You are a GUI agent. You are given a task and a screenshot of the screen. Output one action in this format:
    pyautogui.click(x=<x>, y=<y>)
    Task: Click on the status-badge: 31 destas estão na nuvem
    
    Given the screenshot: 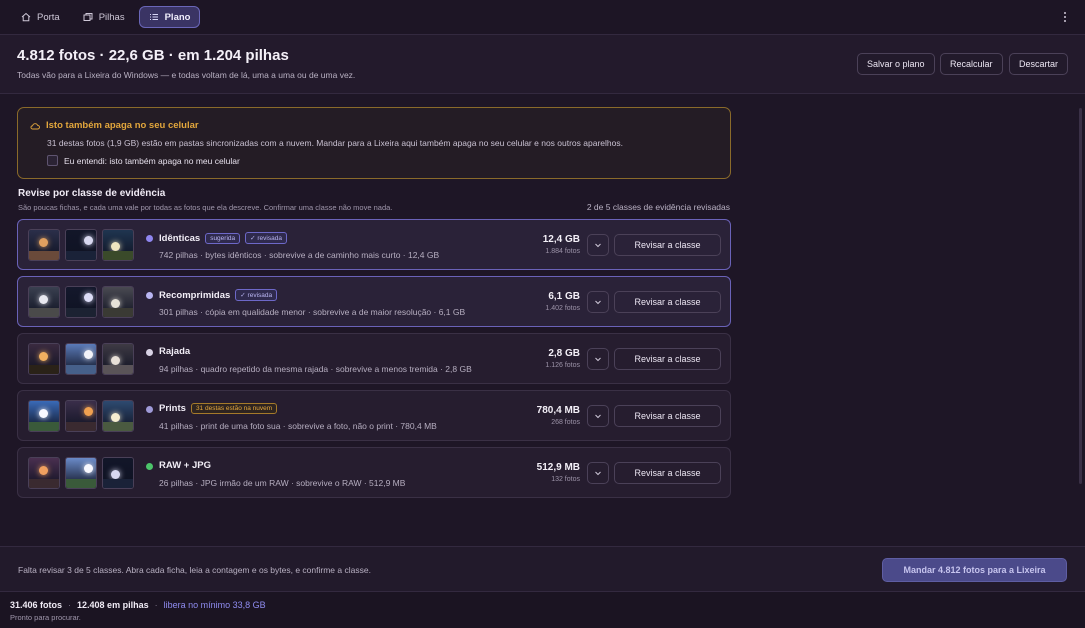 What is the action you would take?
    pyautogui.click(x=234, y=408)
    